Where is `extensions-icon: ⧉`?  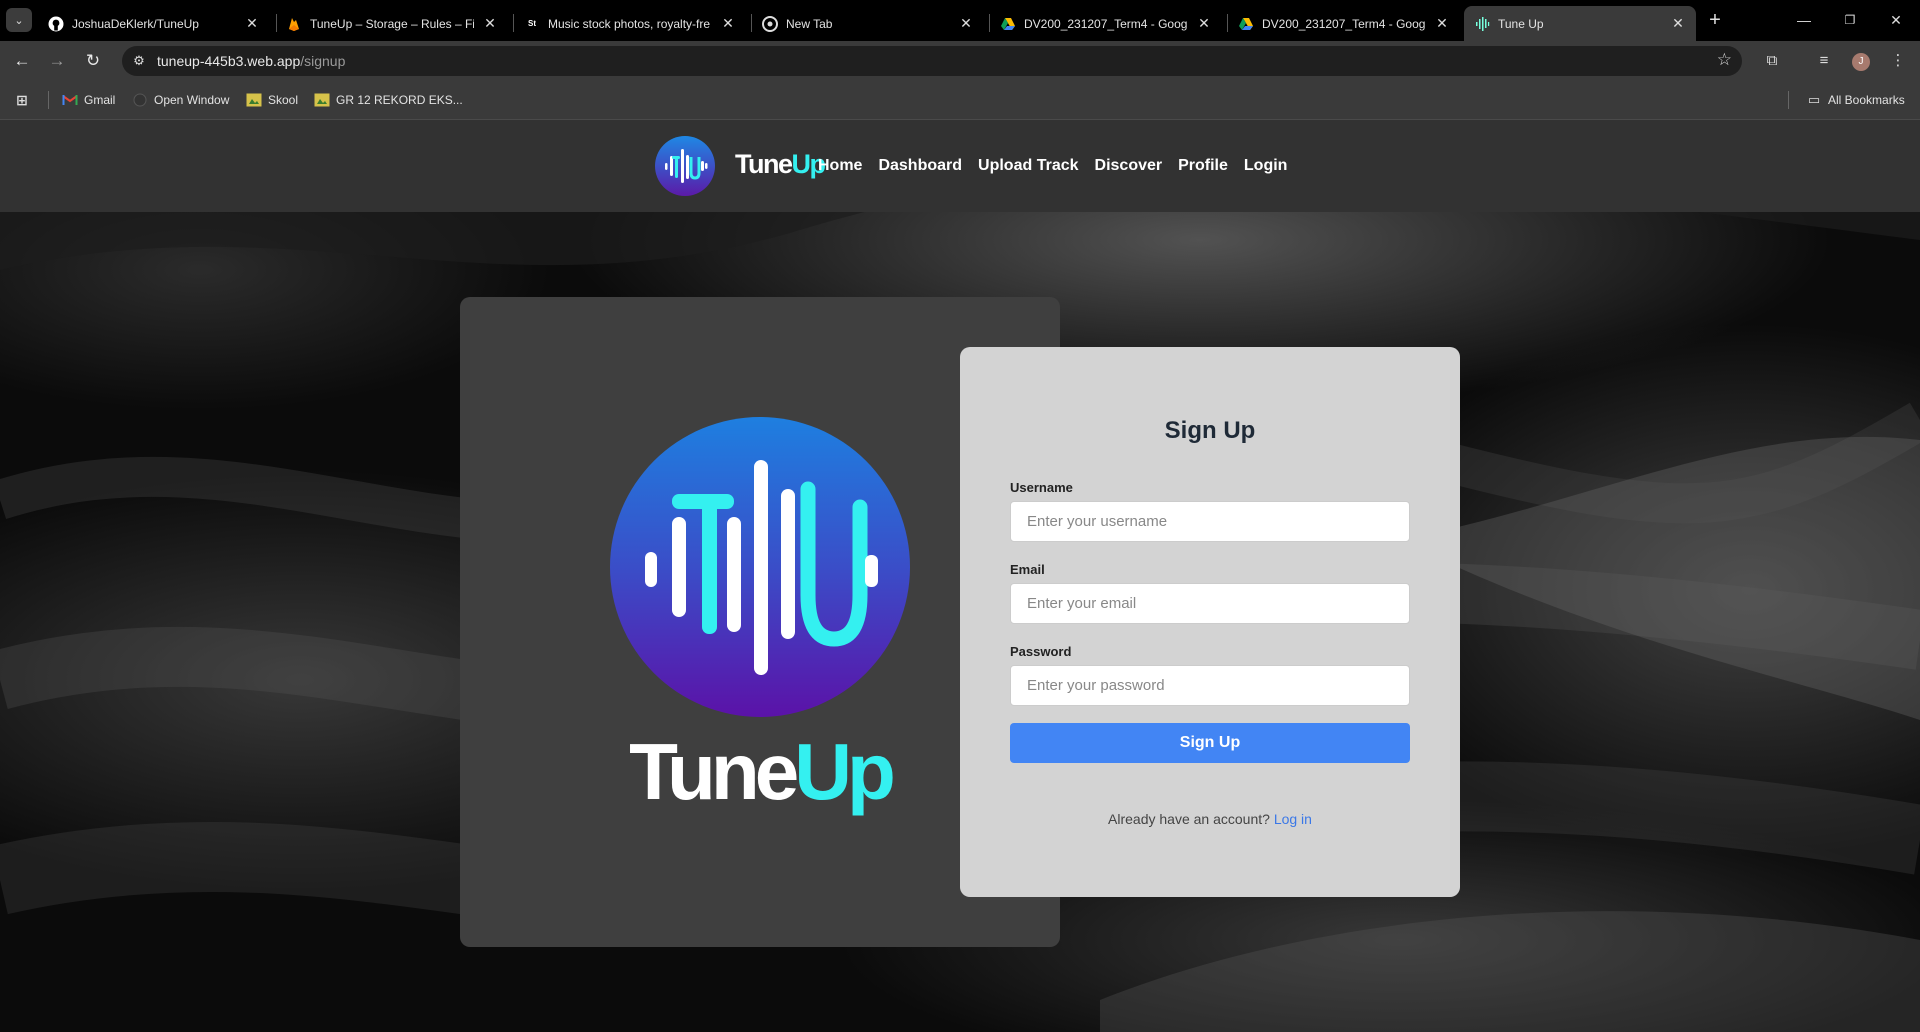 extensions-icon: ⧉ is located at coordinates (1772, 61).